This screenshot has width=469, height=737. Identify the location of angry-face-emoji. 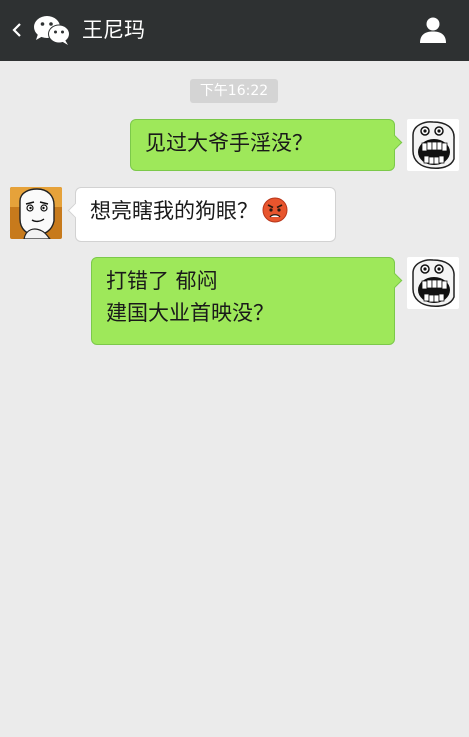
(275, 210).